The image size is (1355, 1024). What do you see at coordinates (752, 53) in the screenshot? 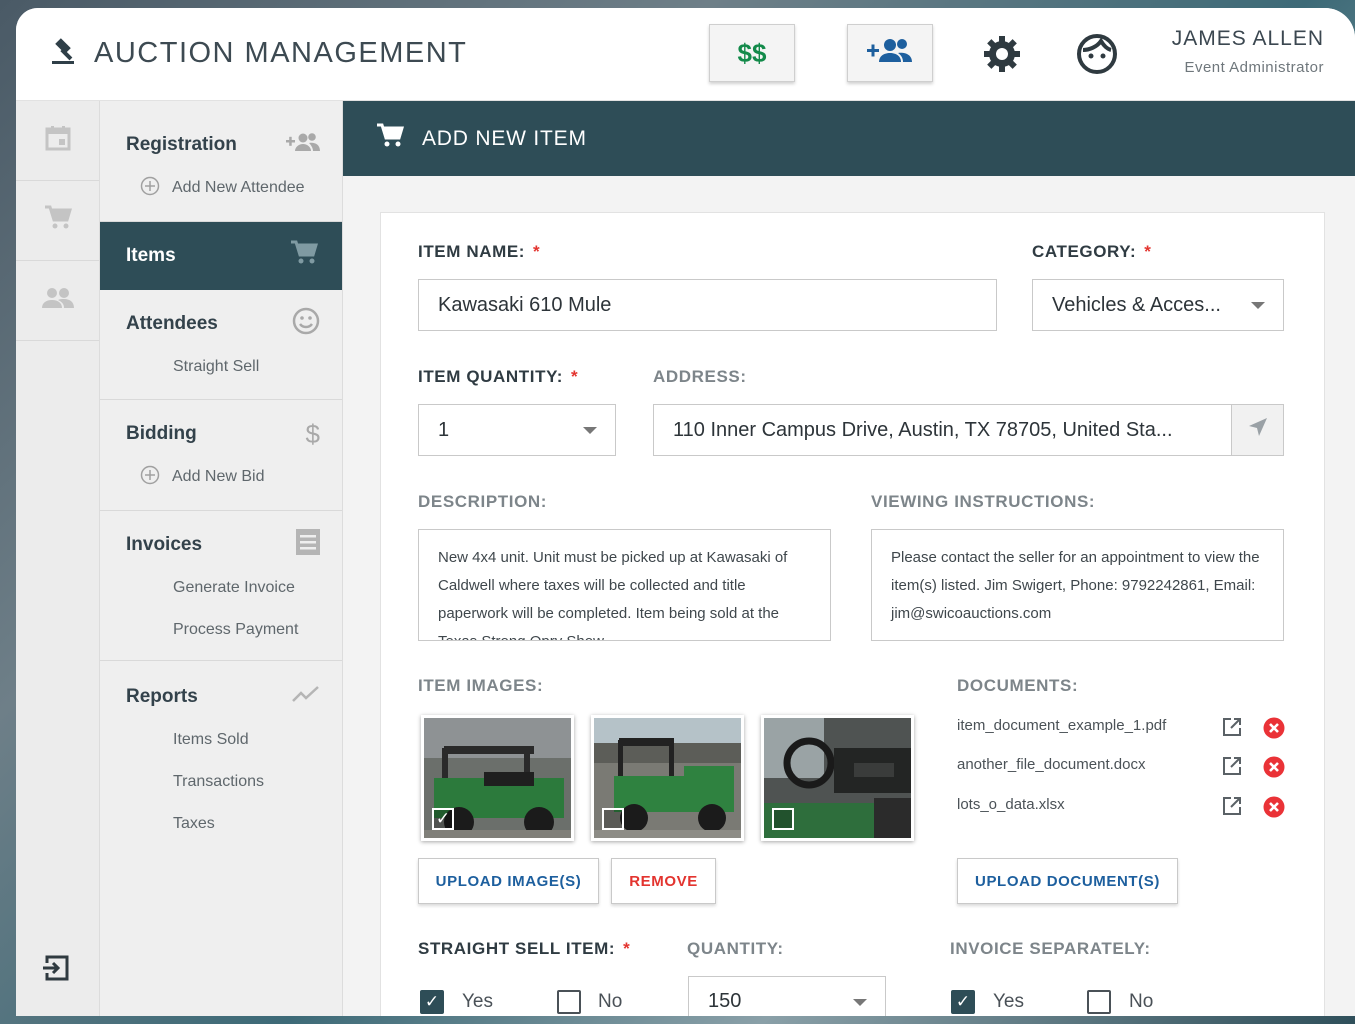
I see `payments-button: $$` at bounding box center [752, 53].